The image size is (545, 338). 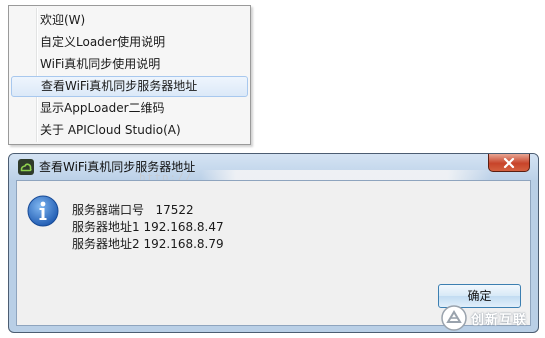 I want to click on menu-item-wifi-sync-guide: WiFi真机同步使用说明, so click(x=129, y=64).